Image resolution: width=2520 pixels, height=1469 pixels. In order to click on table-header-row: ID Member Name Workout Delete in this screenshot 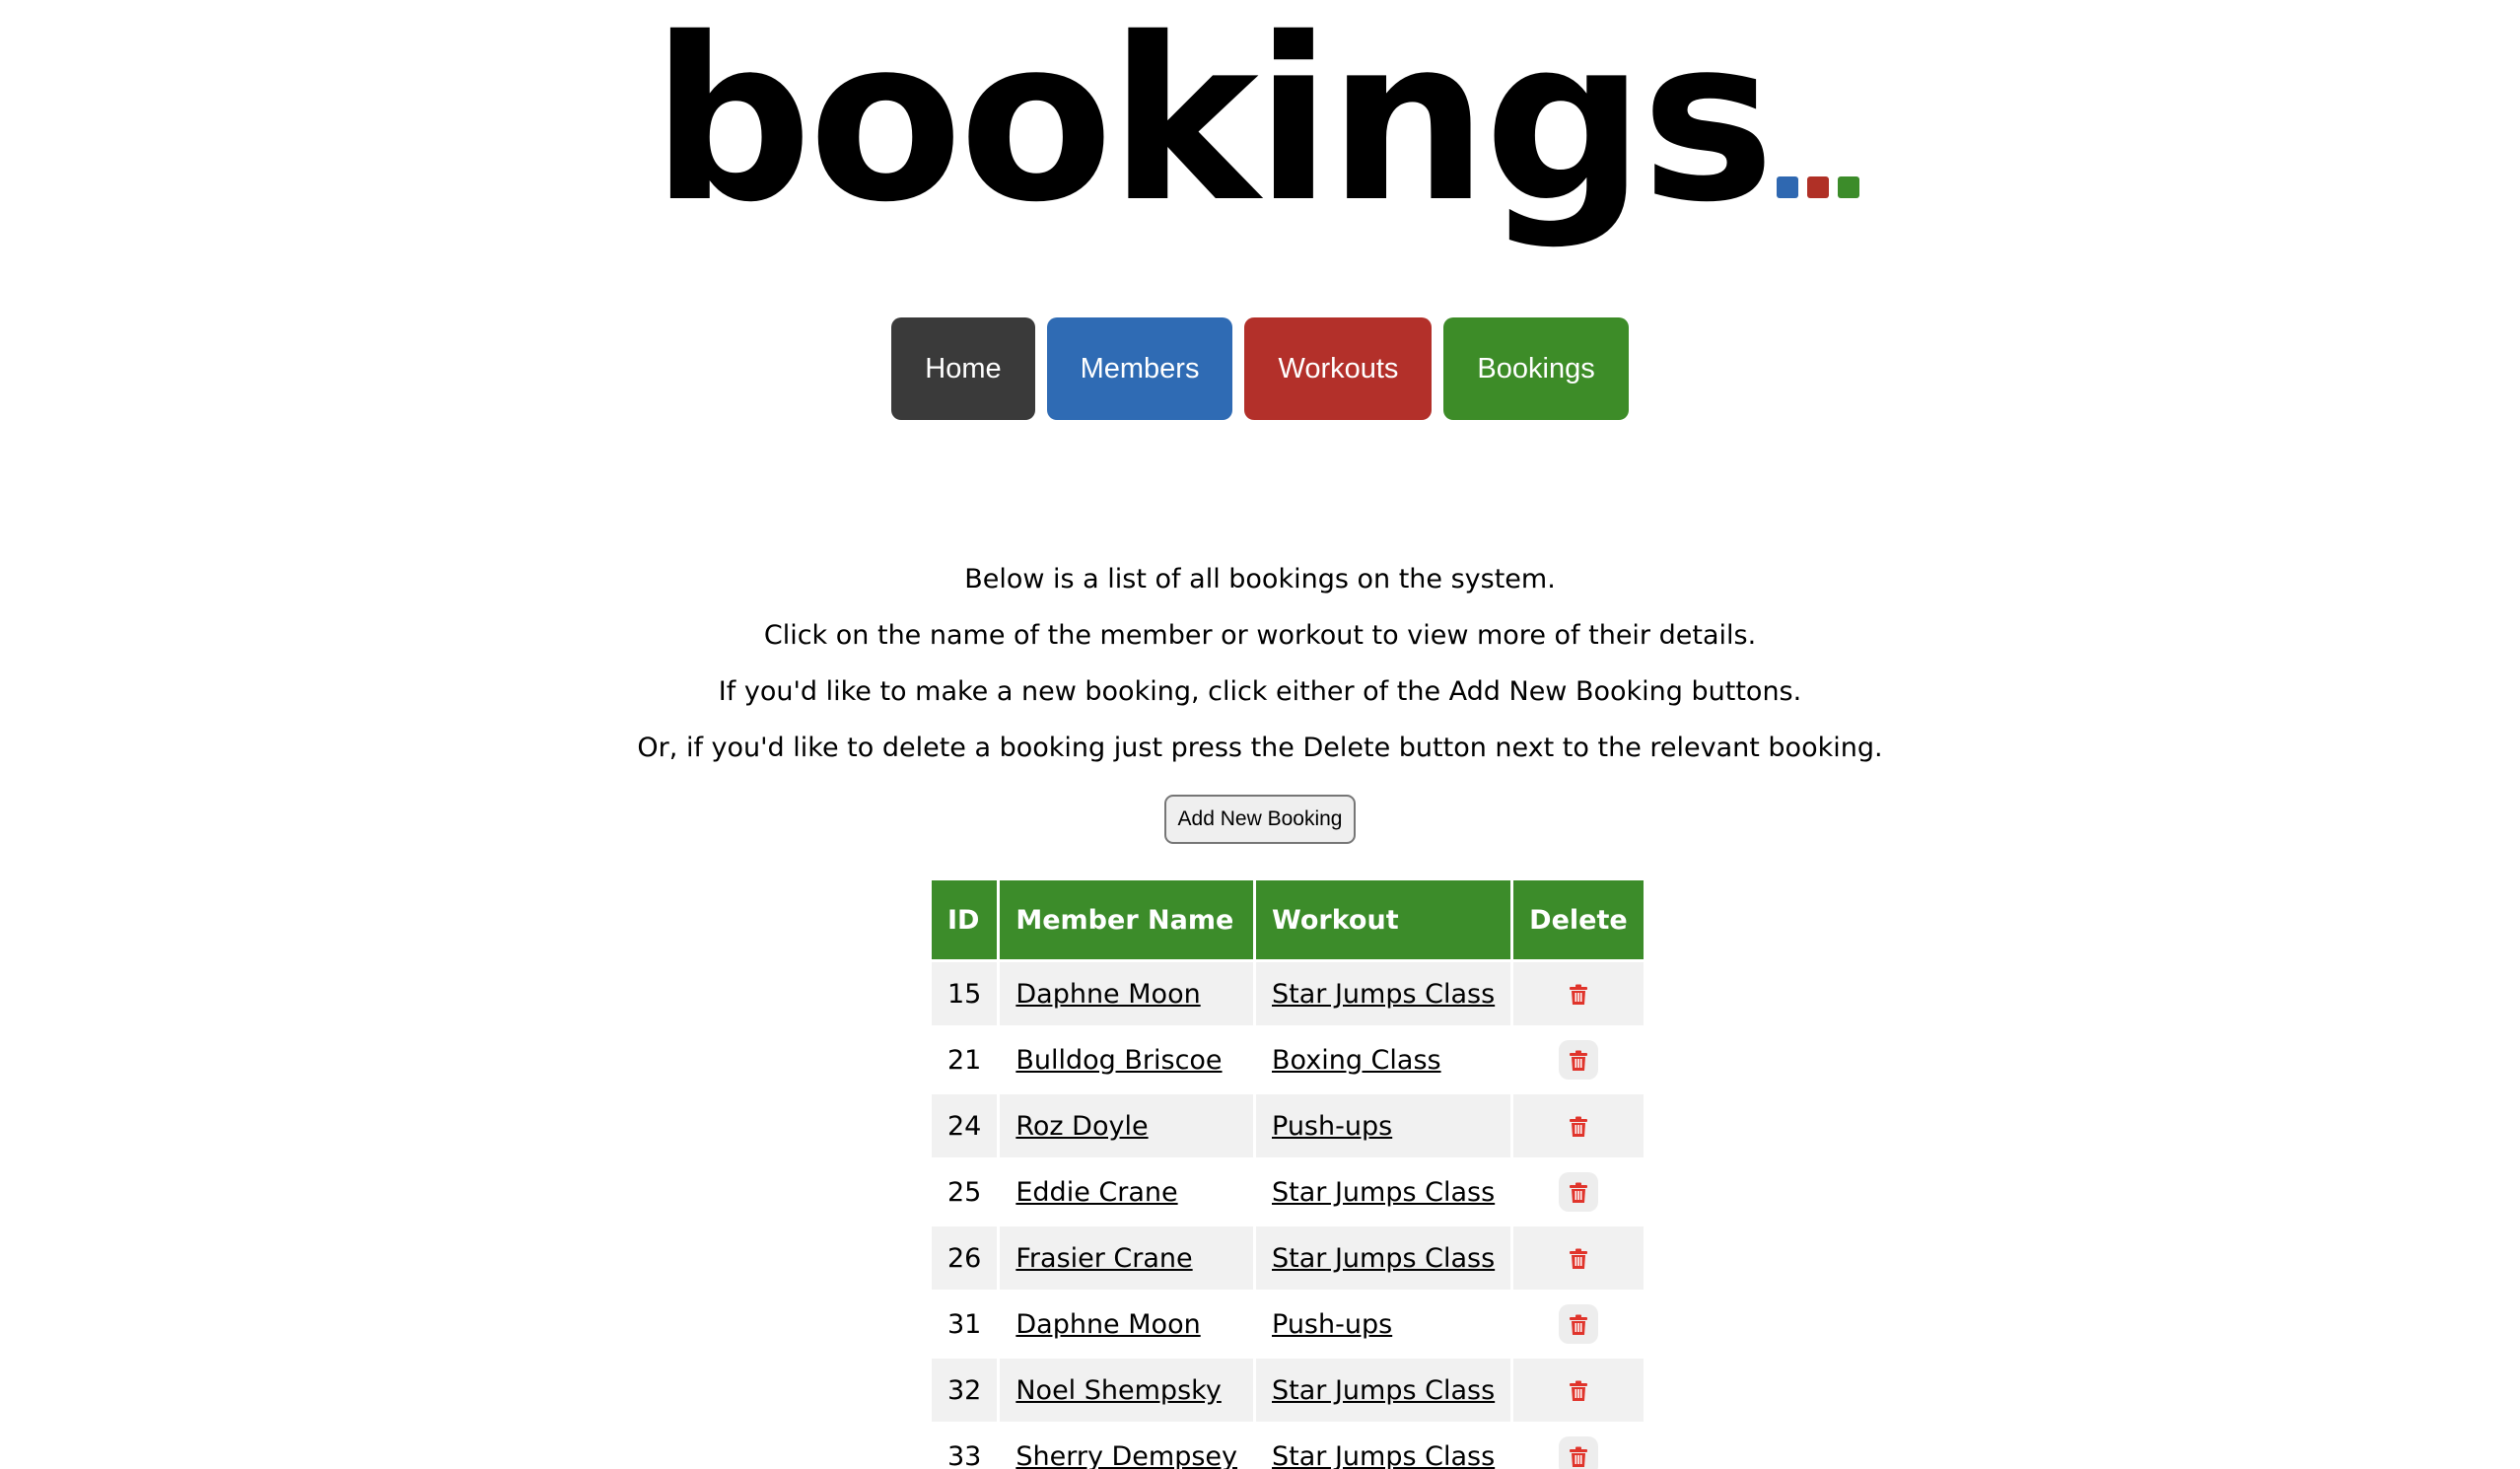, I will do `click(1288, 919)`.